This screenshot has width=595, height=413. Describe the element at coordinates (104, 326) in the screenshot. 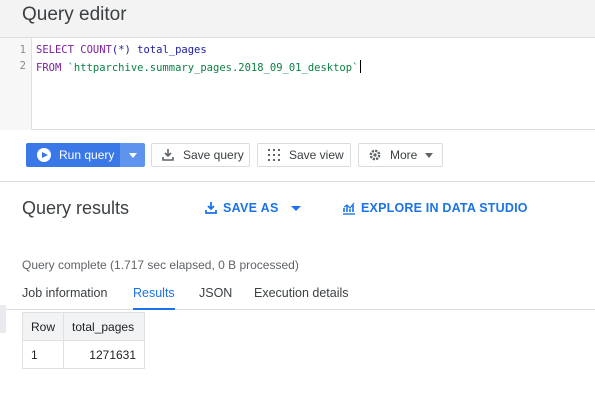

I see `column-header-total-pages: total_pages` at that location.